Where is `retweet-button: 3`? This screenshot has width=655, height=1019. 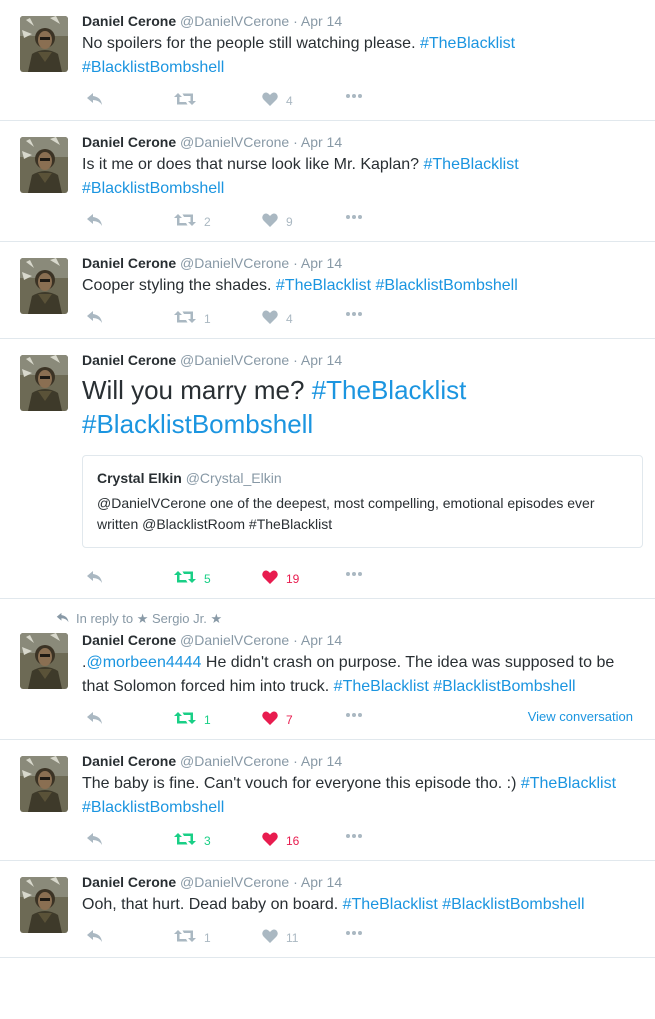 retweet-button: 3 is located at coordinates (192, 840).